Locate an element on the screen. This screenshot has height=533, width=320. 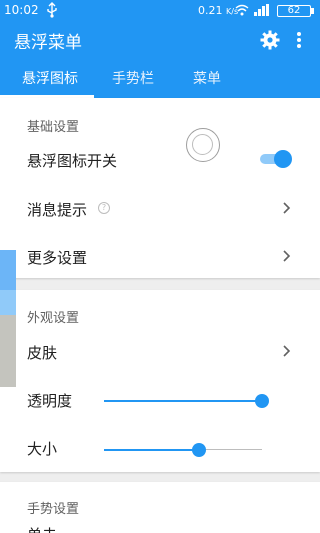
tab-float-icon: 悬浮图标 is located at coordinates (50, 78).